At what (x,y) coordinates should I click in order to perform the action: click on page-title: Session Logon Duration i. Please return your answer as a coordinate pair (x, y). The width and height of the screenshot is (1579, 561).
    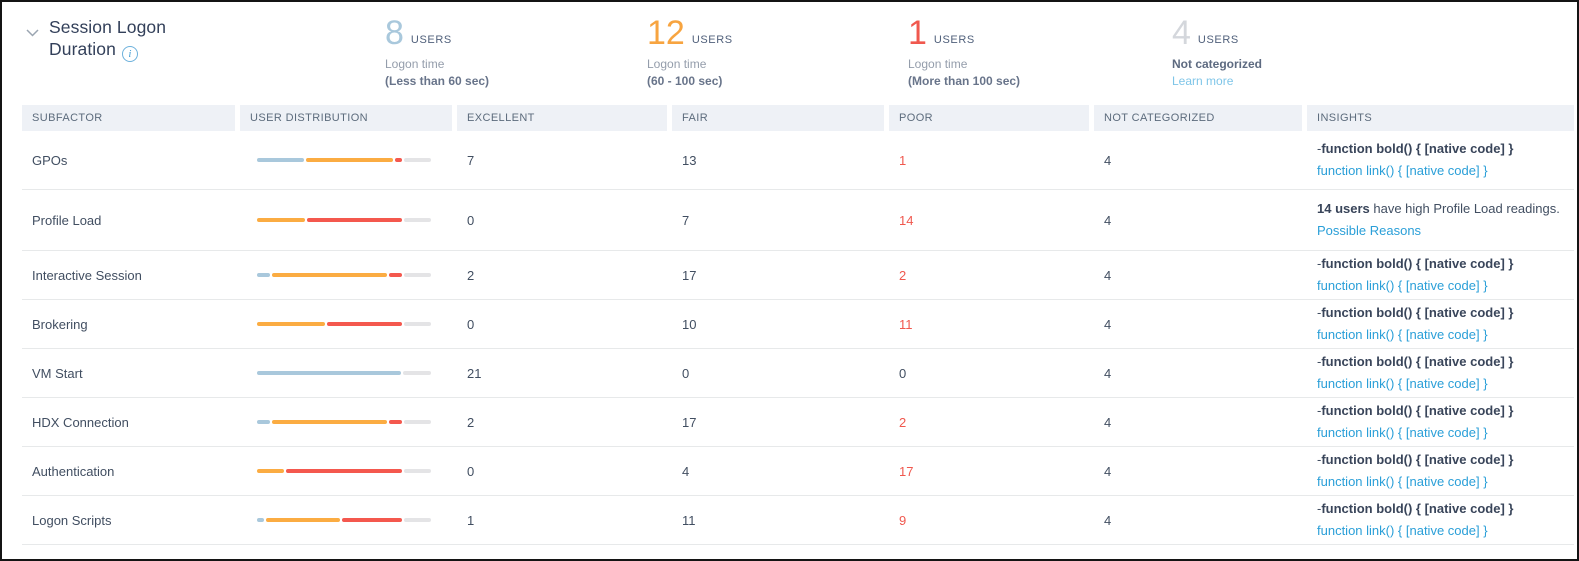
    Looking at the image, I should click on (128, 39).